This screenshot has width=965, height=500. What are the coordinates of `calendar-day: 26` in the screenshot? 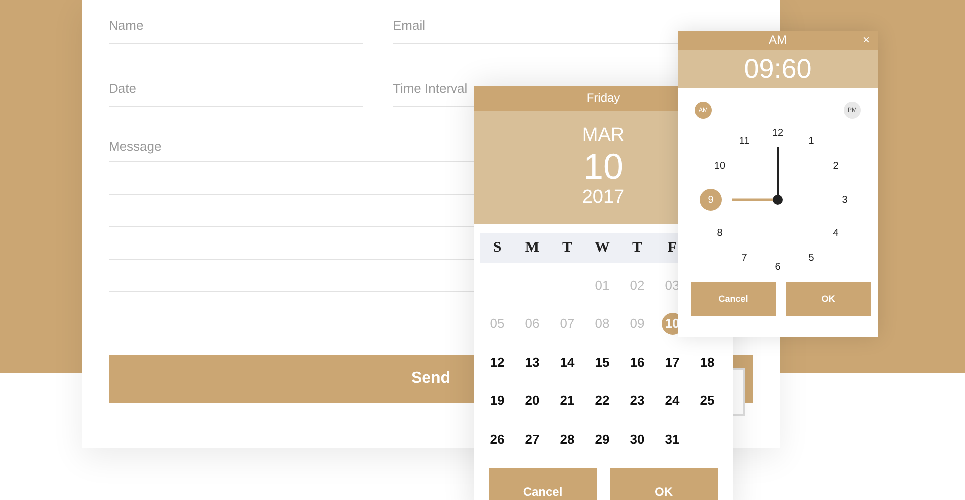 It's located at (497, 439).